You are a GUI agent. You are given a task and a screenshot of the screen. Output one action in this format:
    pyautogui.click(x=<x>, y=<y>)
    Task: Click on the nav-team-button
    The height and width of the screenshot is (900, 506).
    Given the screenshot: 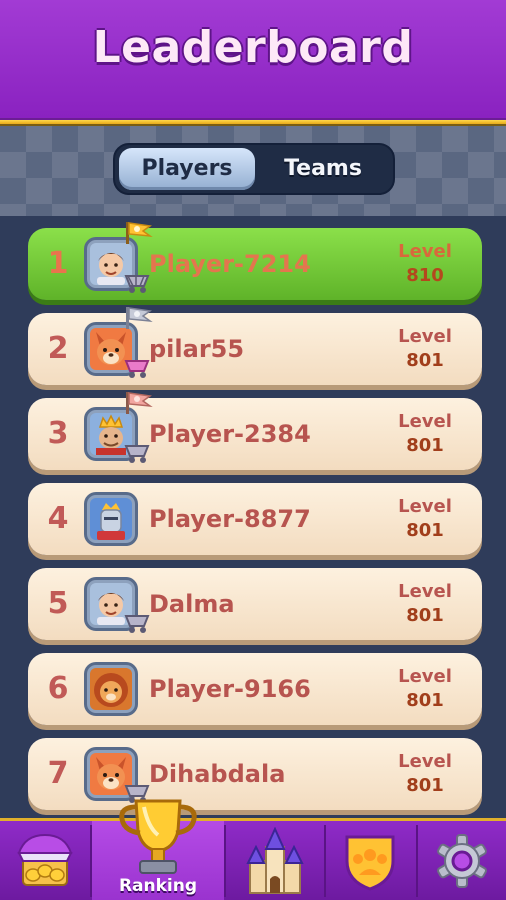 What is the action you would take?
    pyautogui.click(x=371, y=860)
    